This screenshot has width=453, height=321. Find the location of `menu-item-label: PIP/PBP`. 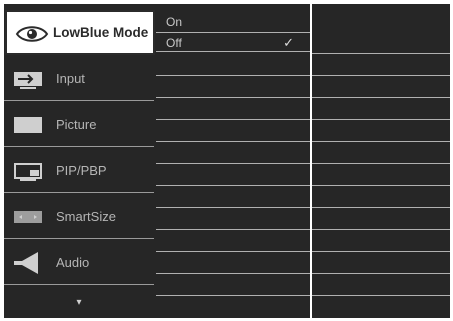

menu-item-label: PIP/PBP is located at coordinates (81, 170).